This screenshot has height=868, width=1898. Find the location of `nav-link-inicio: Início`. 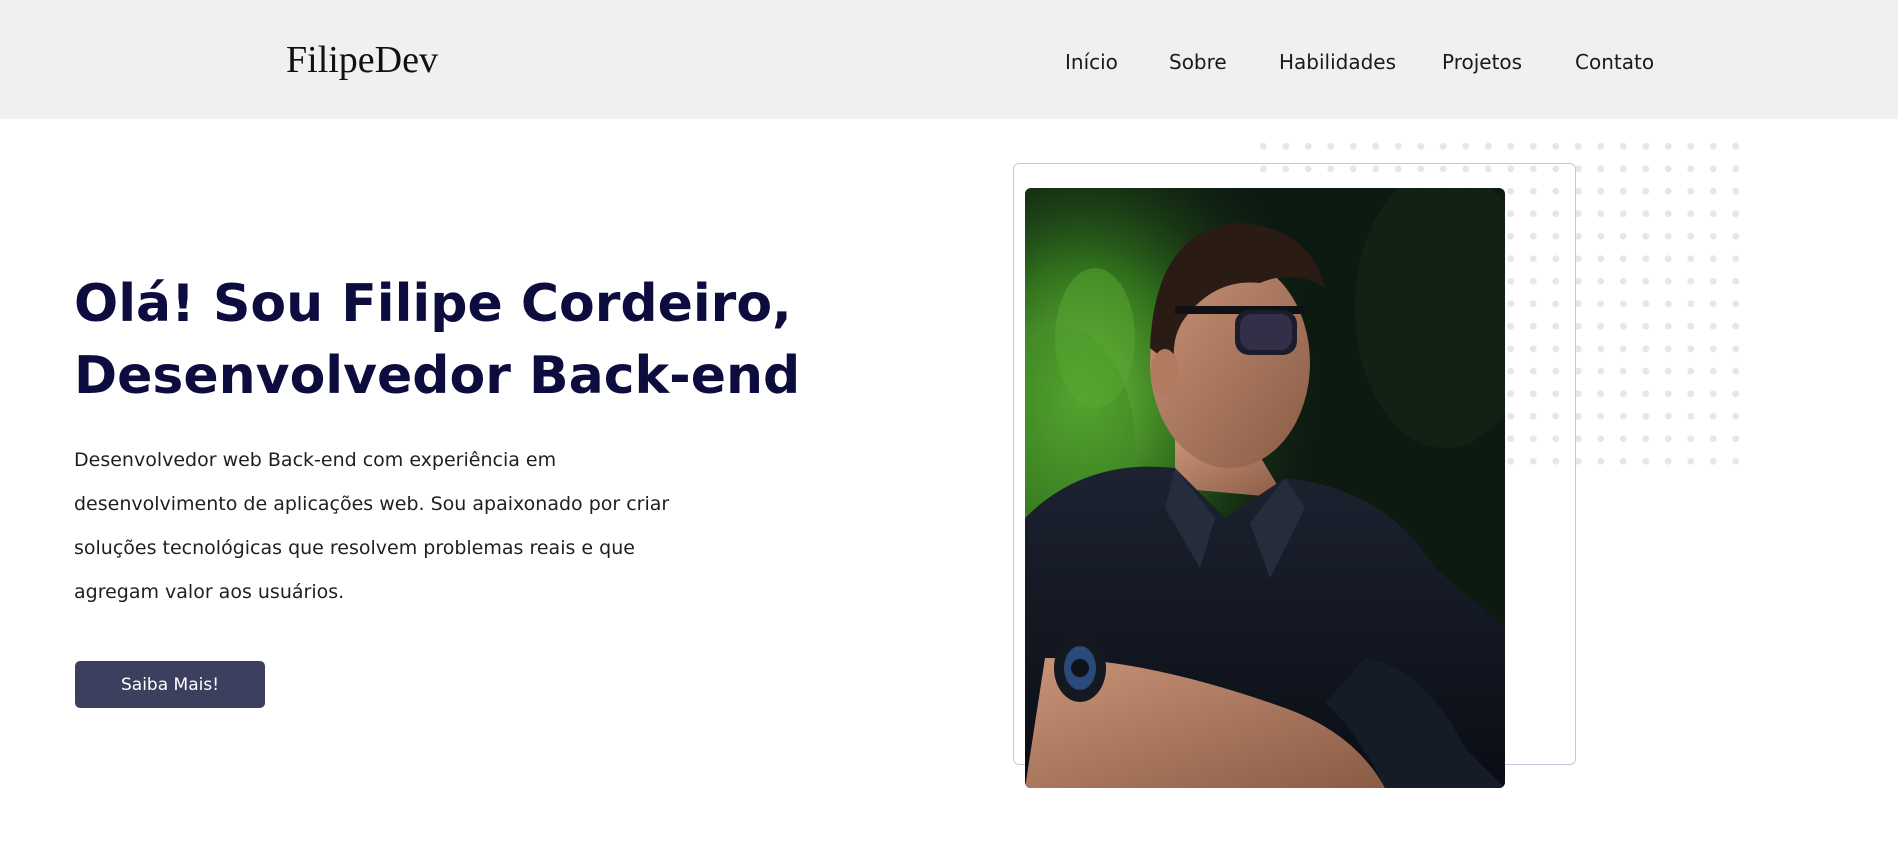

nav-link-inicio: Início is located at coordinates (1091, 62).